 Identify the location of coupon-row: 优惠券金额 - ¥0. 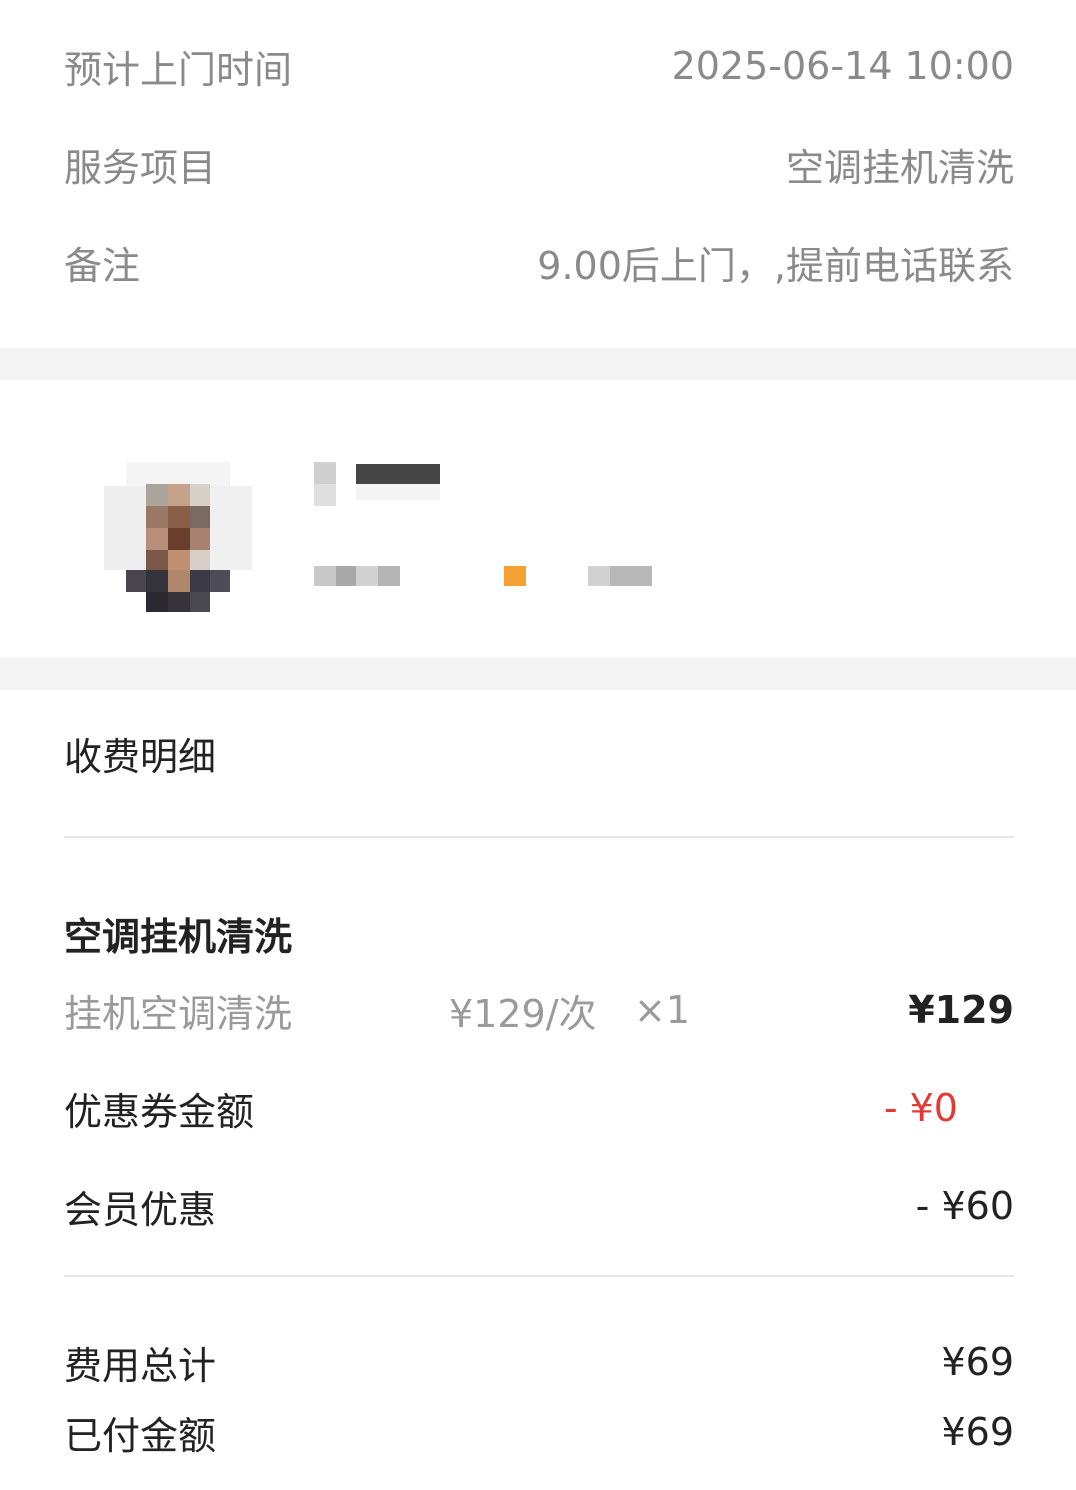
(539, 1108).